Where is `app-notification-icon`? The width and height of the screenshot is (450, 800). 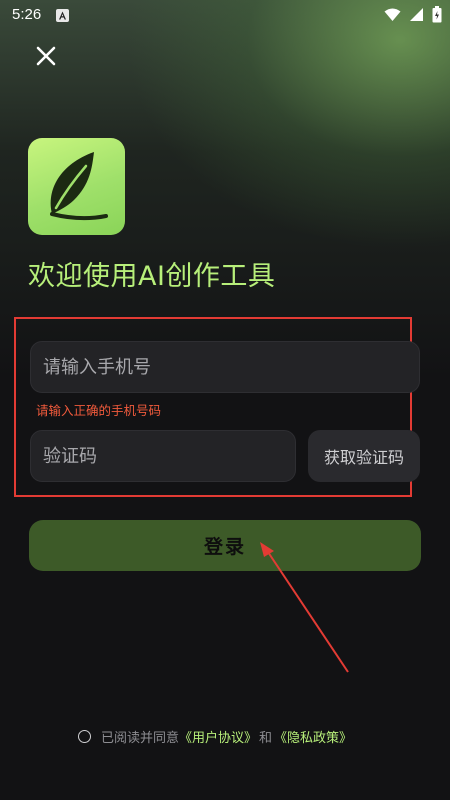 app-notification-icon is located at coordinates (62, 15).